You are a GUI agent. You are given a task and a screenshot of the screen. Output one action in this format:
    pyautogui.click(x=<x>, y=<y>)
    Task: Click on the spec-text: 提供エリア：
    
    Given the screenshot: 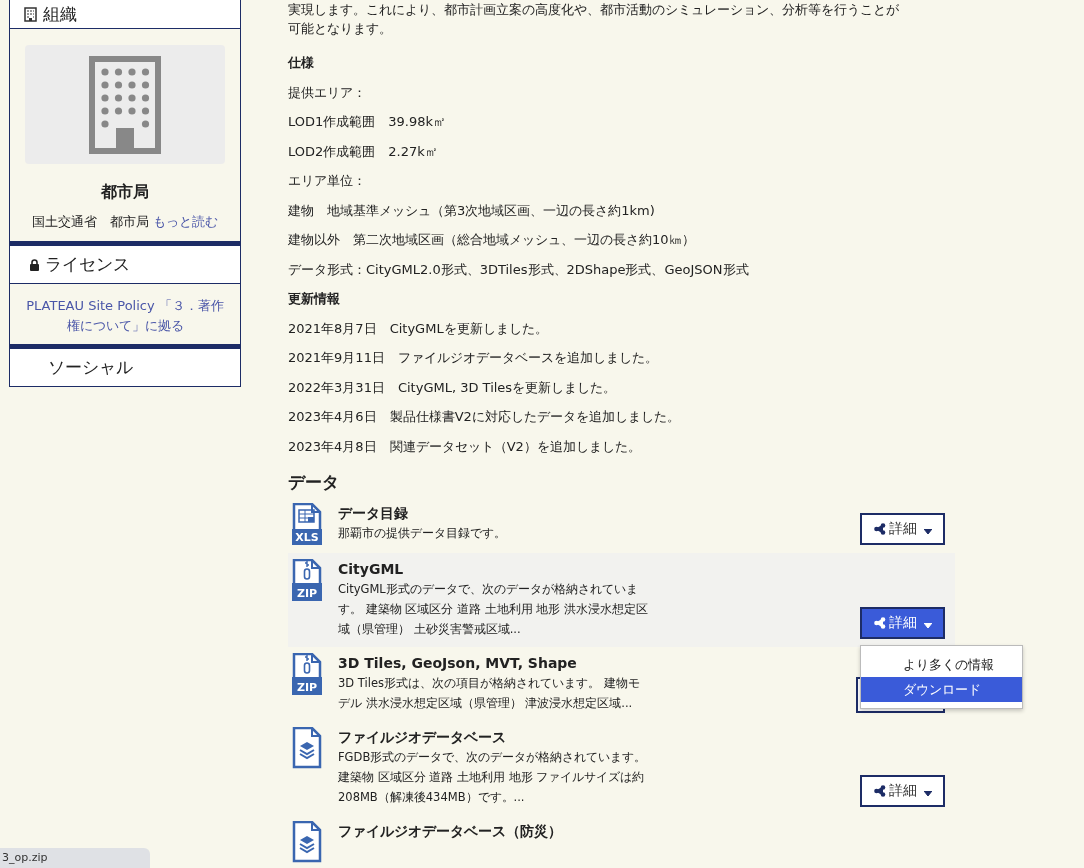 What is the action you would take?
    pyautogui.click(x=327, y=92)
    